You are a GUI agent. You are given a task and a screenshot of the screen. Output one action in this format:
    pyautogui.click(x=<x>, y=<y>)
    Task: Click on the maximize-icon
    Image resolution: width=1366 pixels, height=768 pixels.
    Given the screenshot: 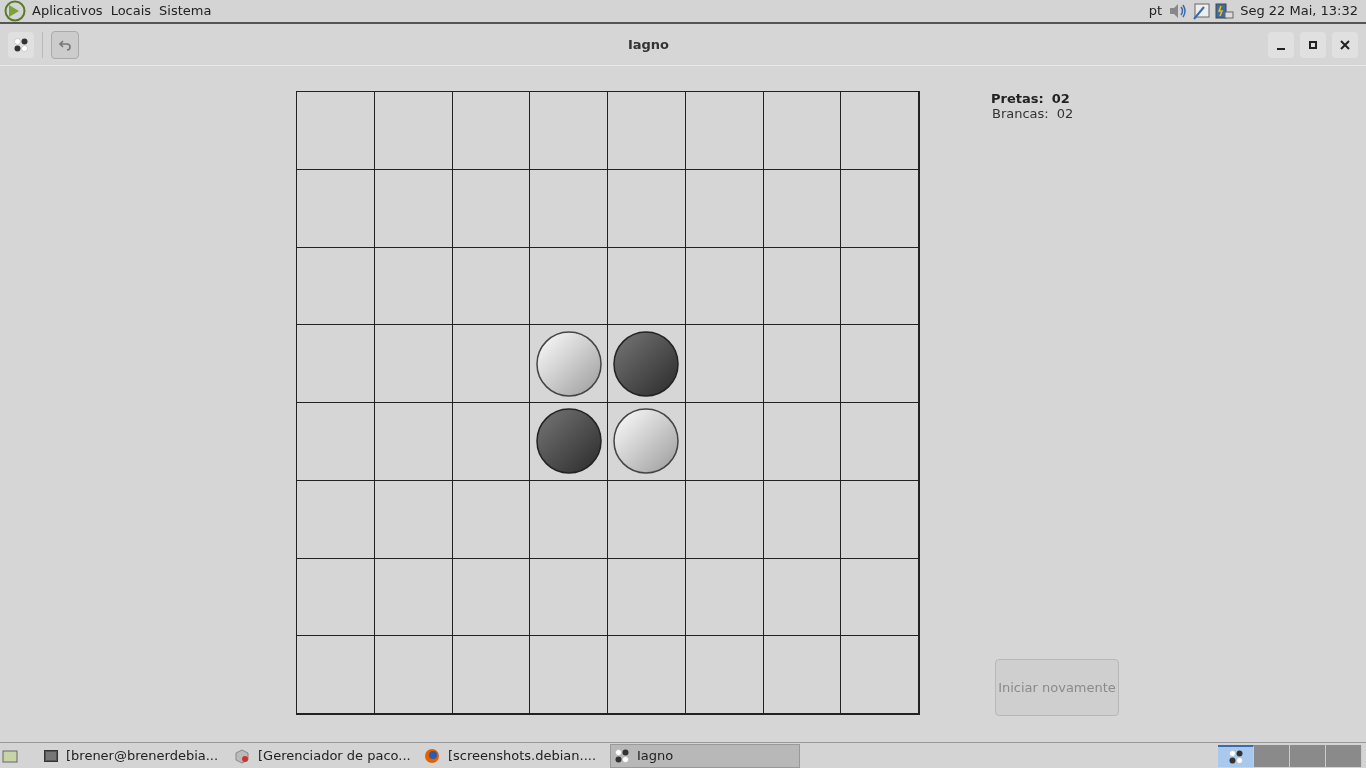 What is the action you would take?
    pyautogui.click(x=1313, y=44)
    